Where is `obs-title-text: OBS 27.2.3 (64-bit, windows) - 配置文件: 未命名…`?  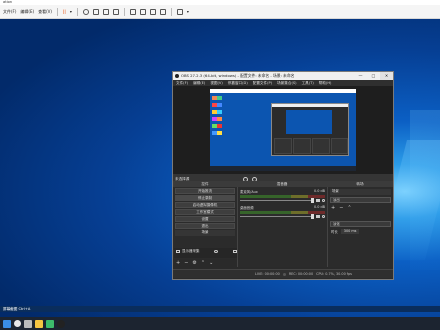
obs-title-text: OBS 27.2.3 (64-bit, windows) - 配置文件: 未命名… is located at coordinates (238, 75).